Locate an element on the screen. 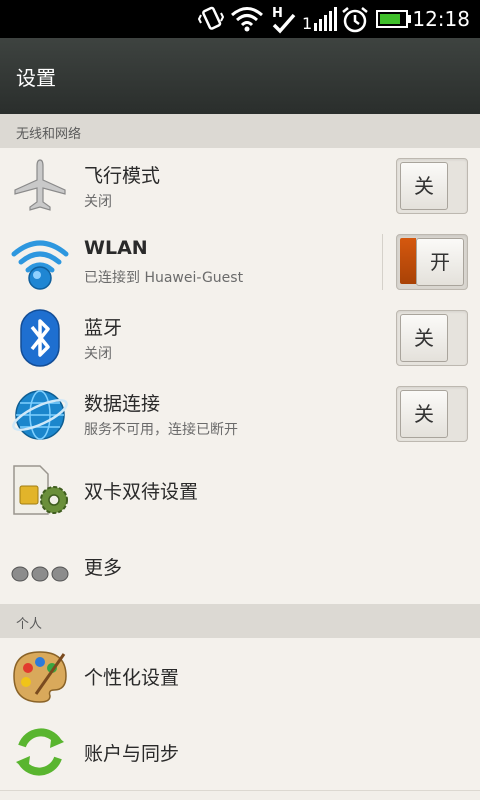 The width and height of the screenshot is (480, 800). svg-text: 1 is located at coordinates (307, 23).